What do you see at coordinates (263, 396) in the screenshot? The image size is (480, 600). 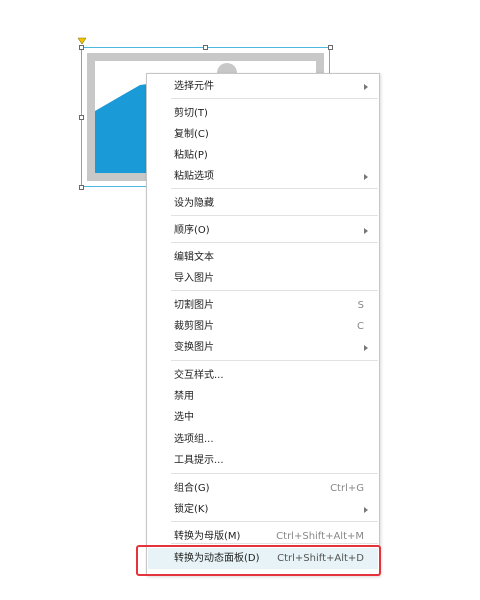 I see `menu-item: 禁用` at bounding box center [263, 396].